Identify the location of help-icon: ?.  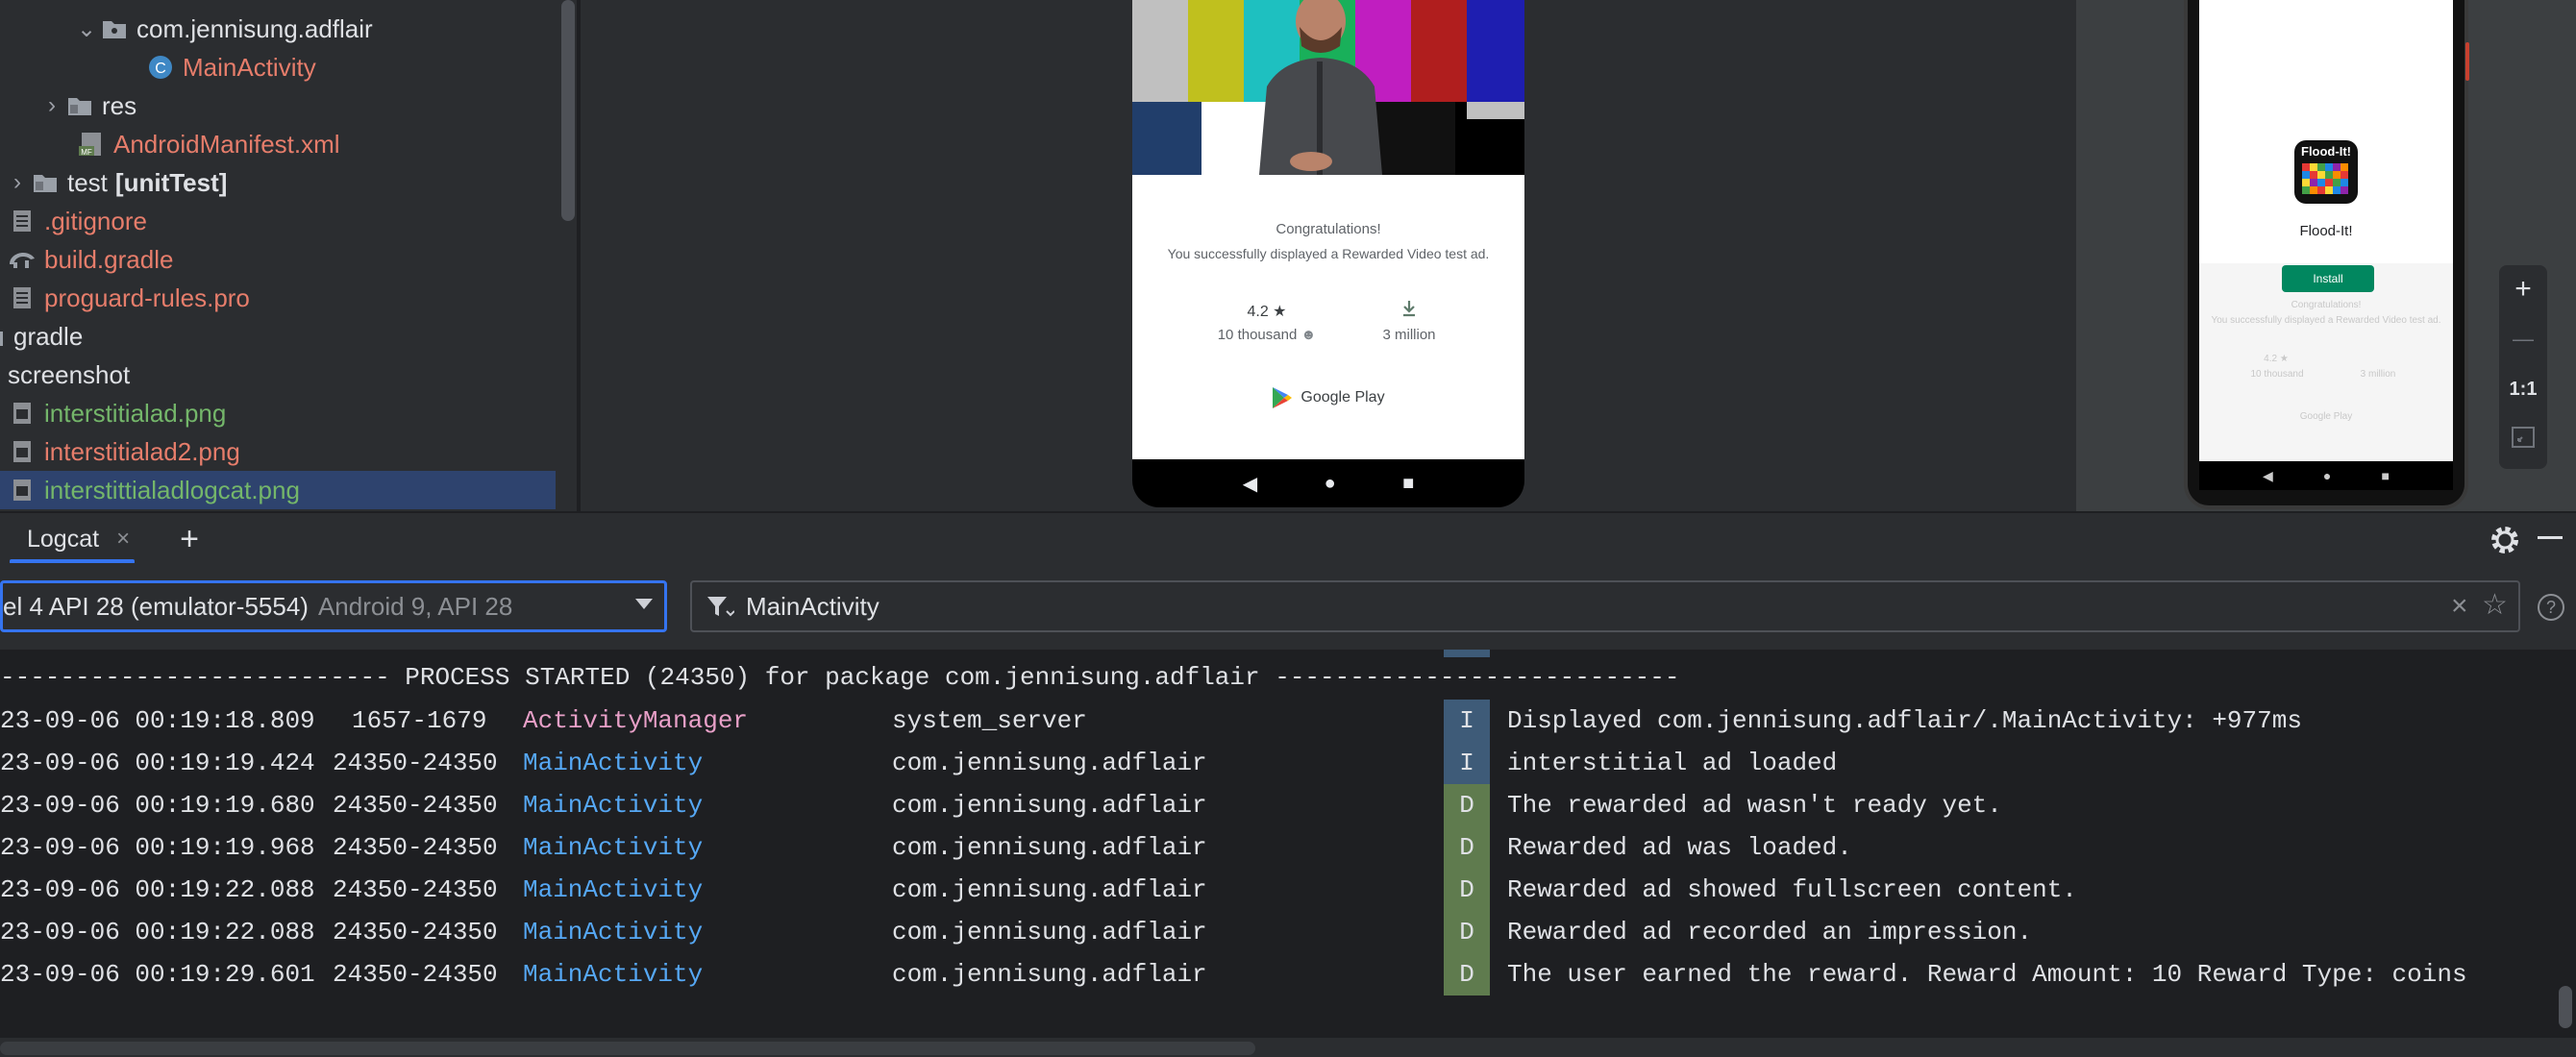
(2551, 607).